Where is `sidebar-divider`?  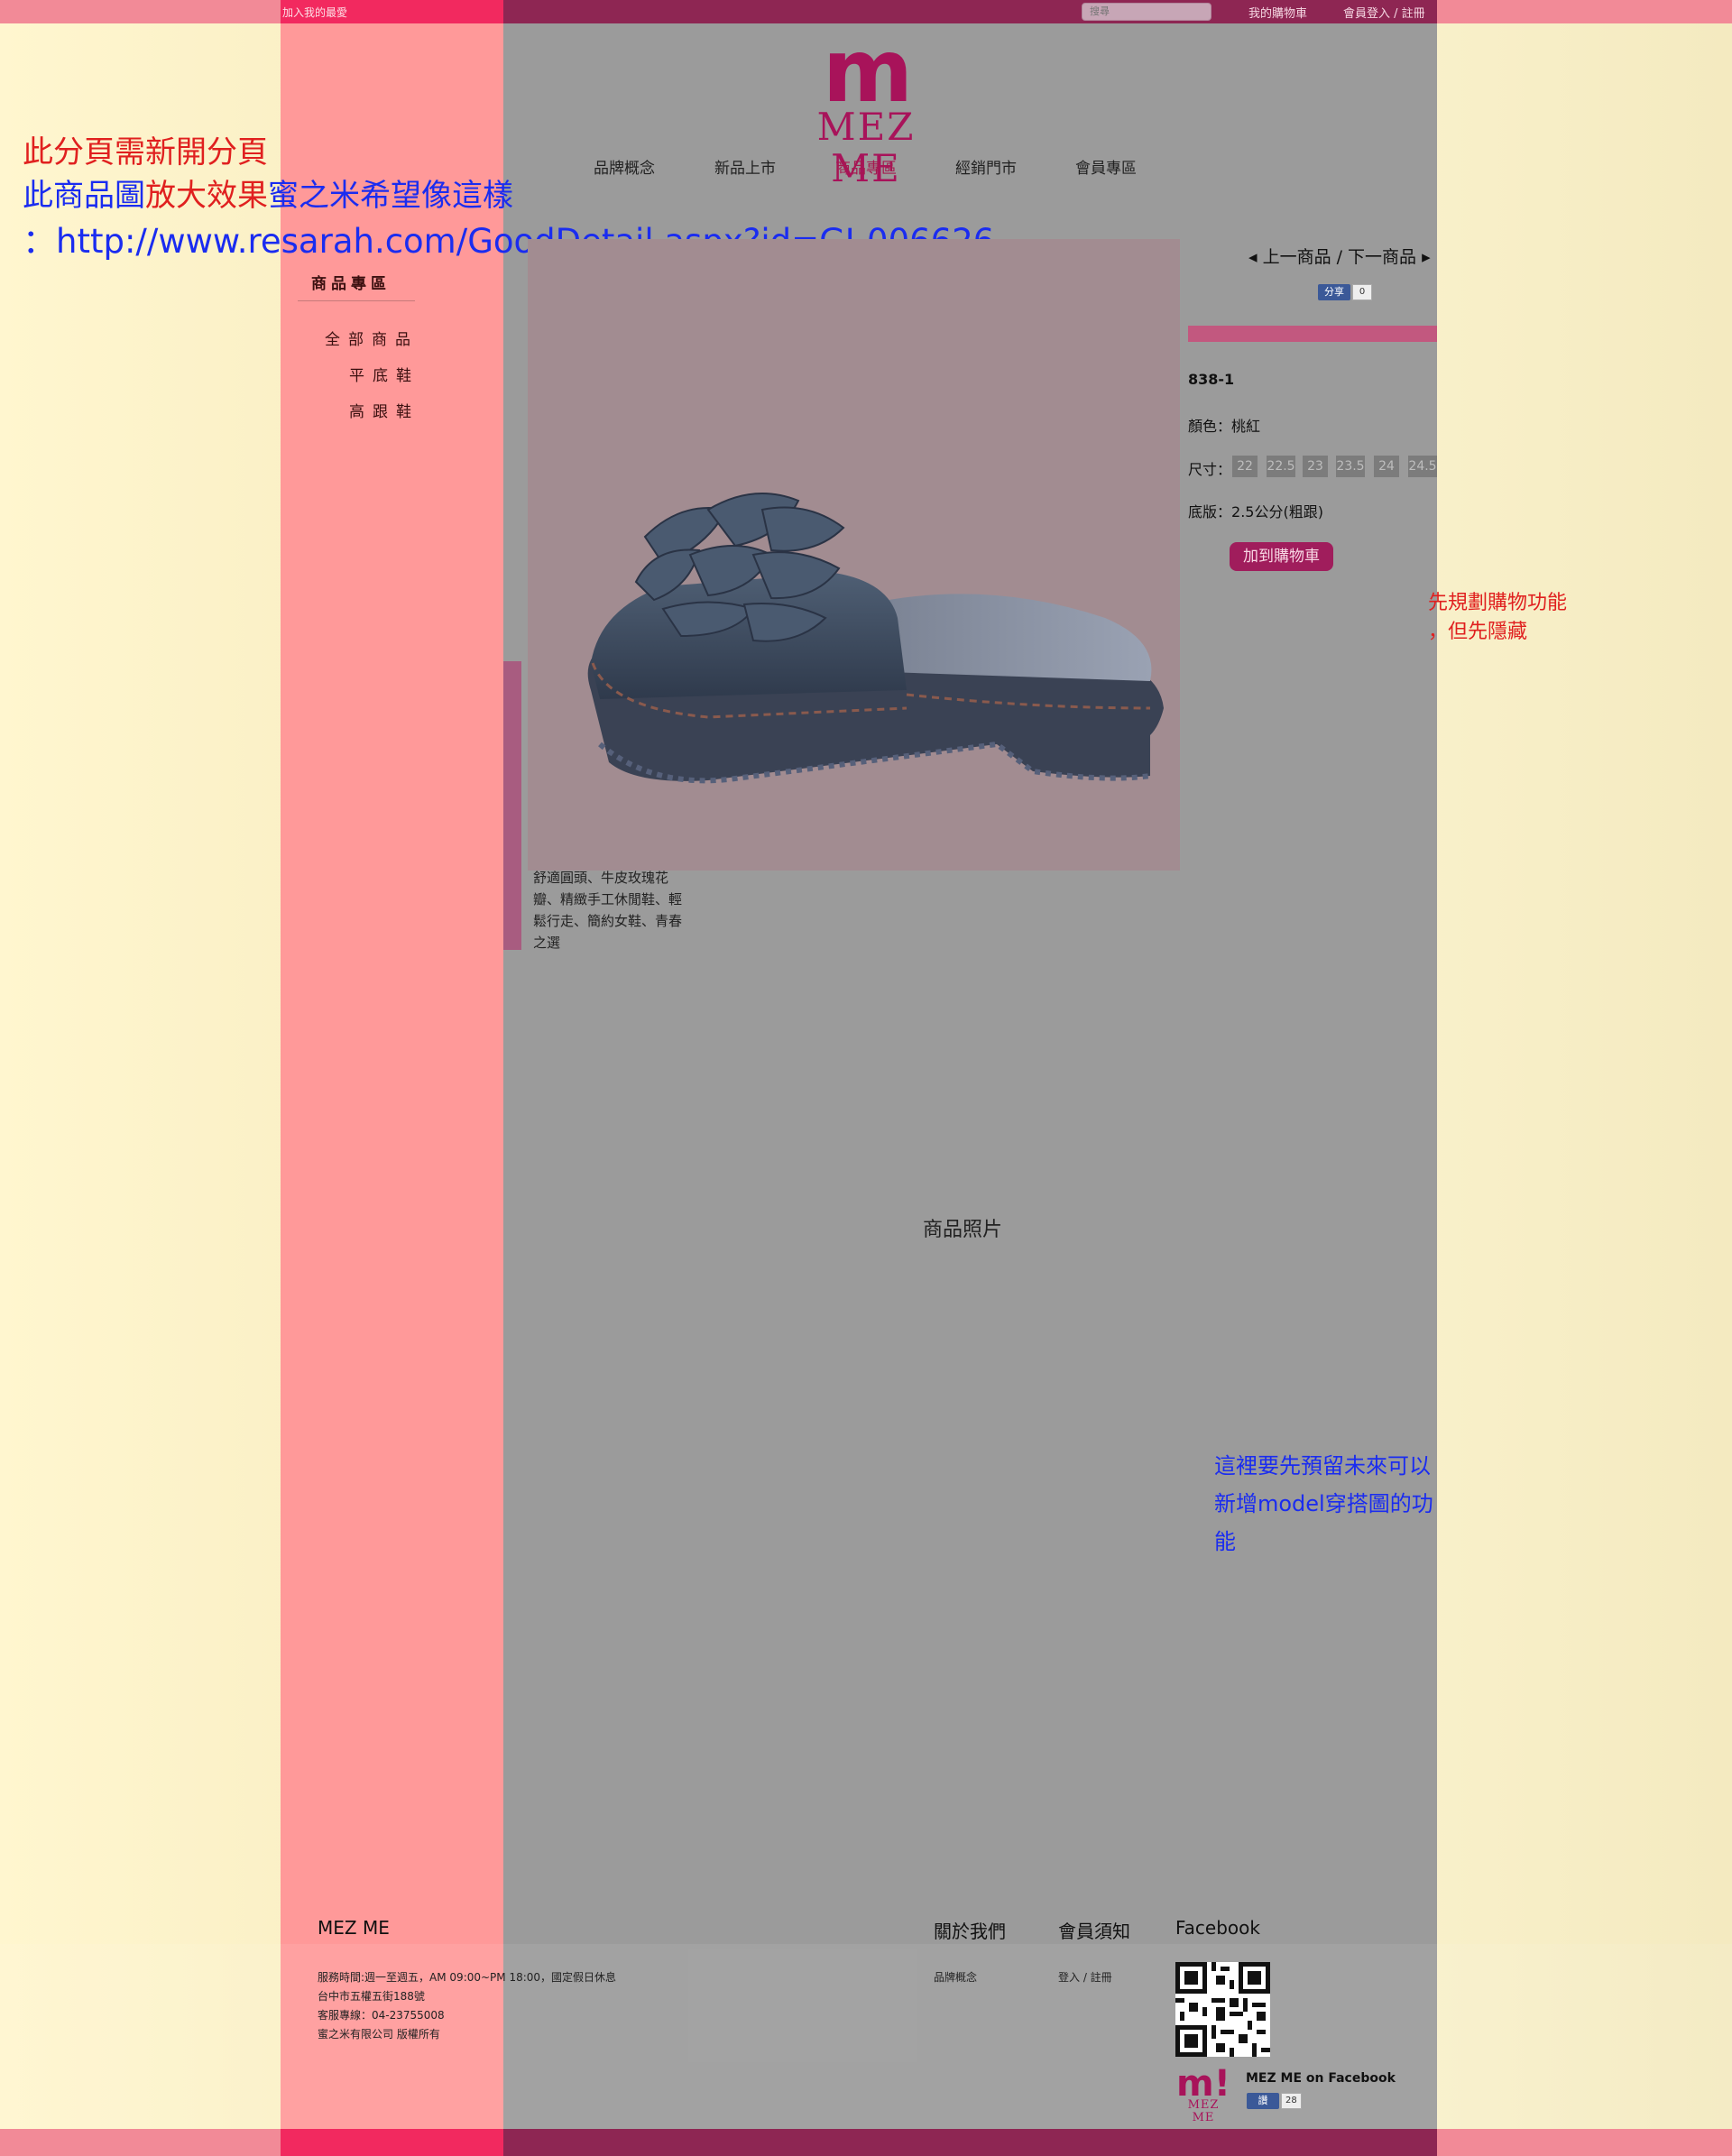
sidebar-divider is located at coordinates (356, 300).